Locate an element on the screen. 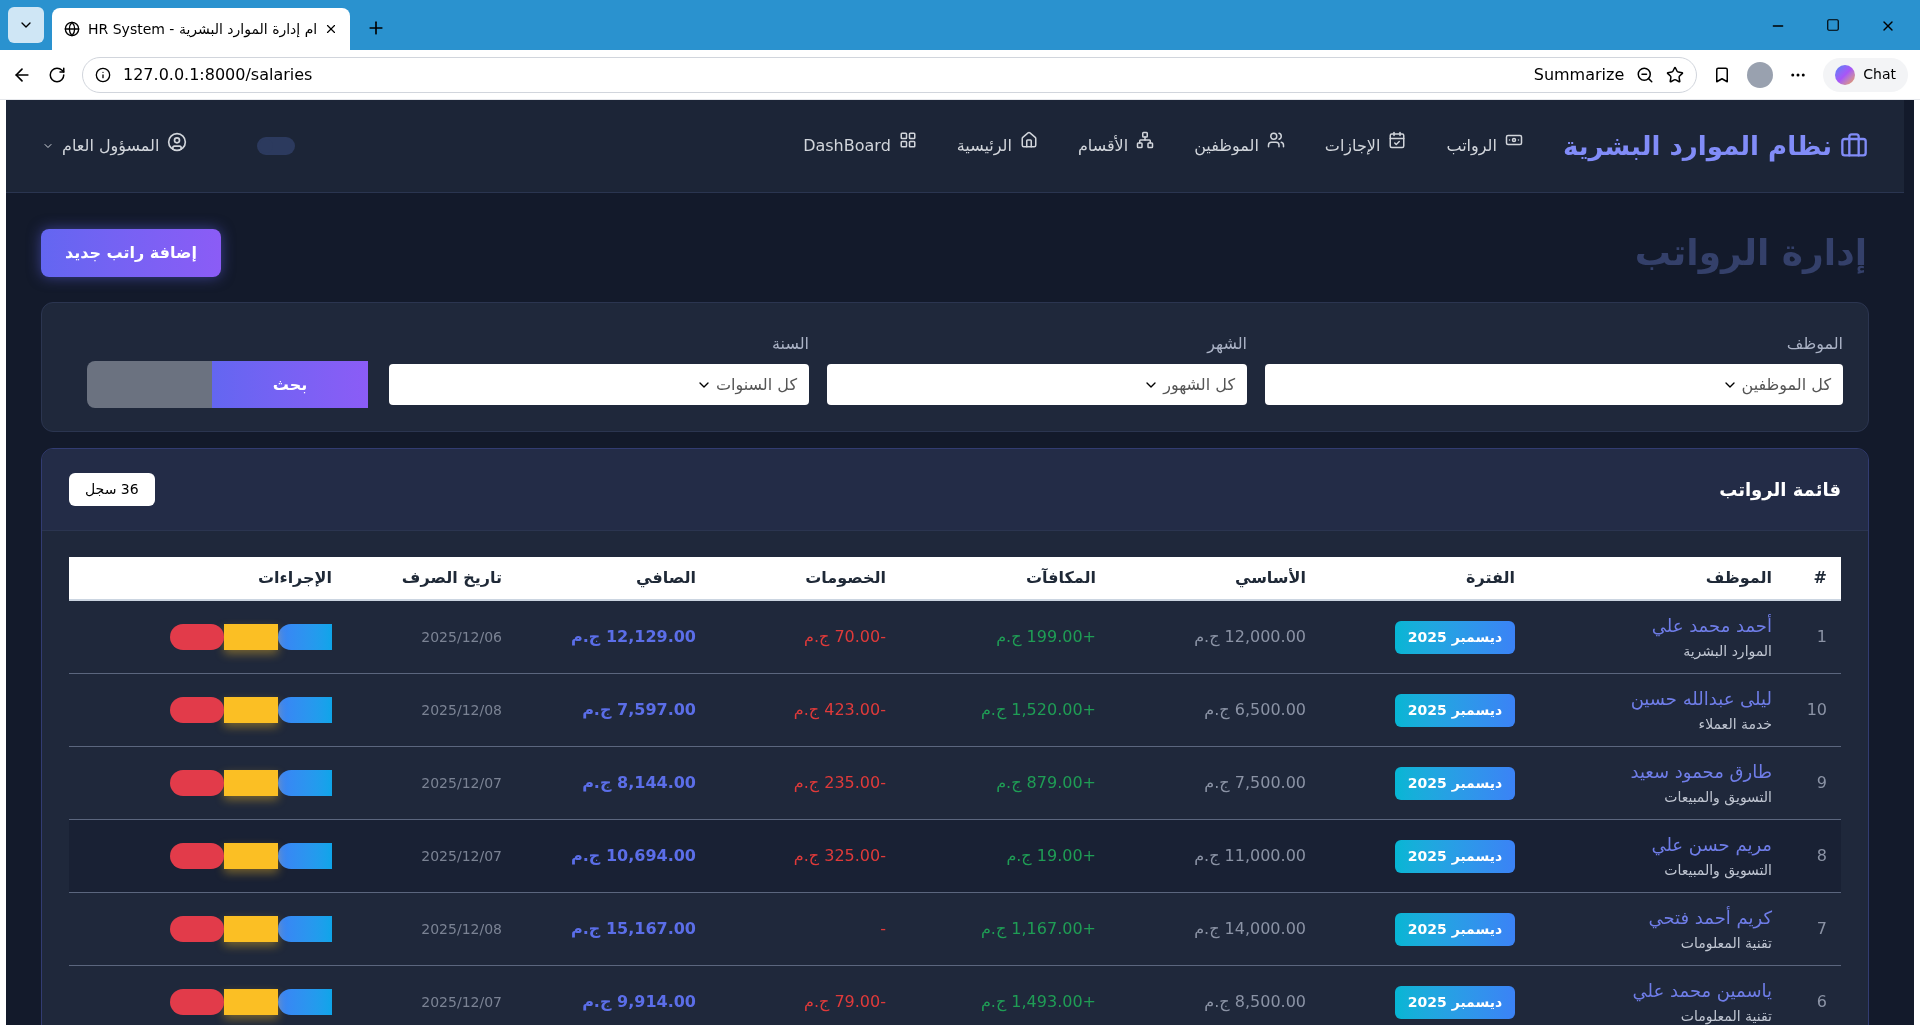 This screenshot has height=1030, width=1920. chat-button: Chat is located at coordinates (1865, 74).